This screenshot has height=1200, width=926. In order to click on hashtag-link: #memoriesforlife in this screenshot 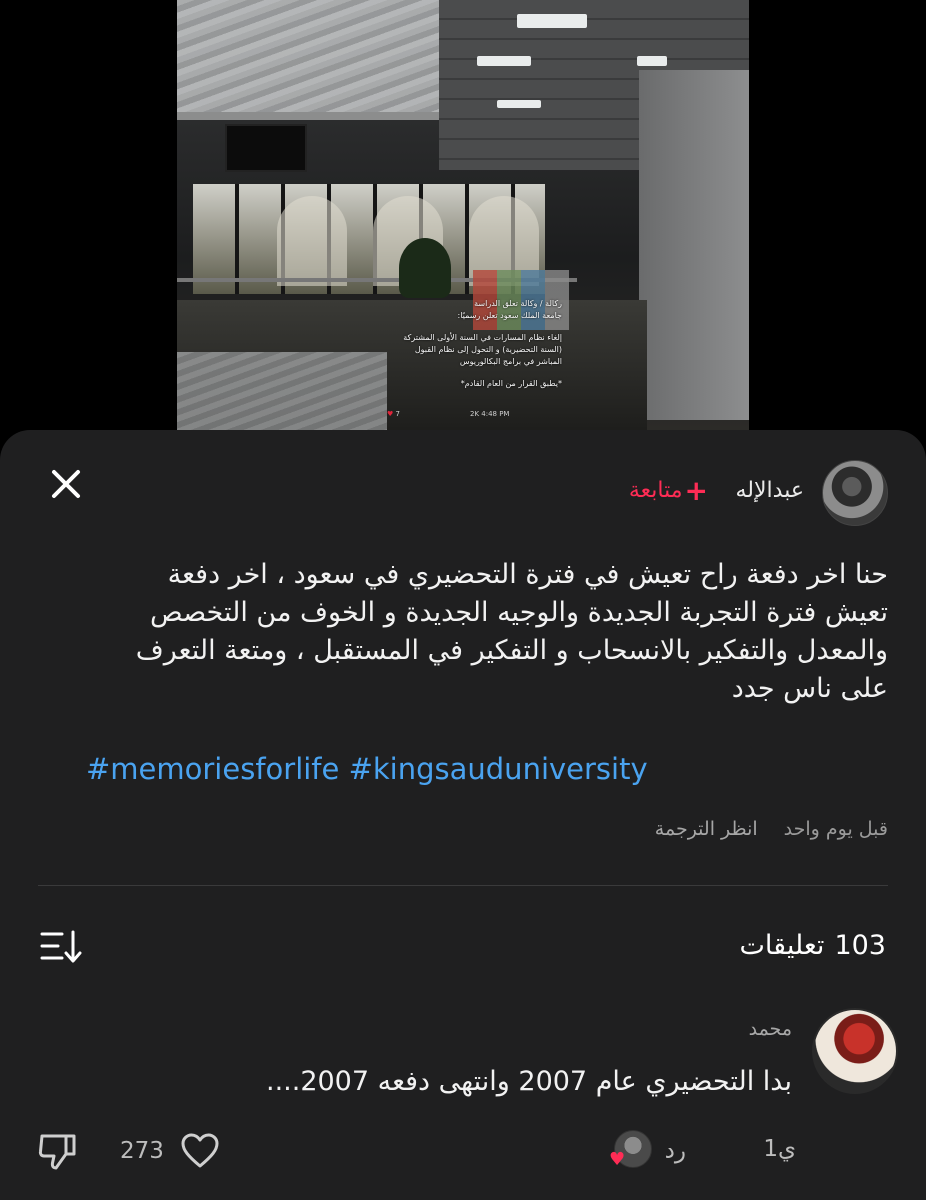, I will do `click(212, 769)`.